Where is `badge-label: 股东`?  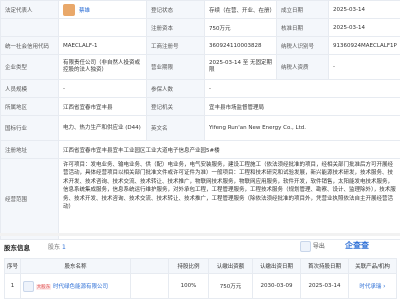 badge-label: 股东 is located at coordinates (54, 247).